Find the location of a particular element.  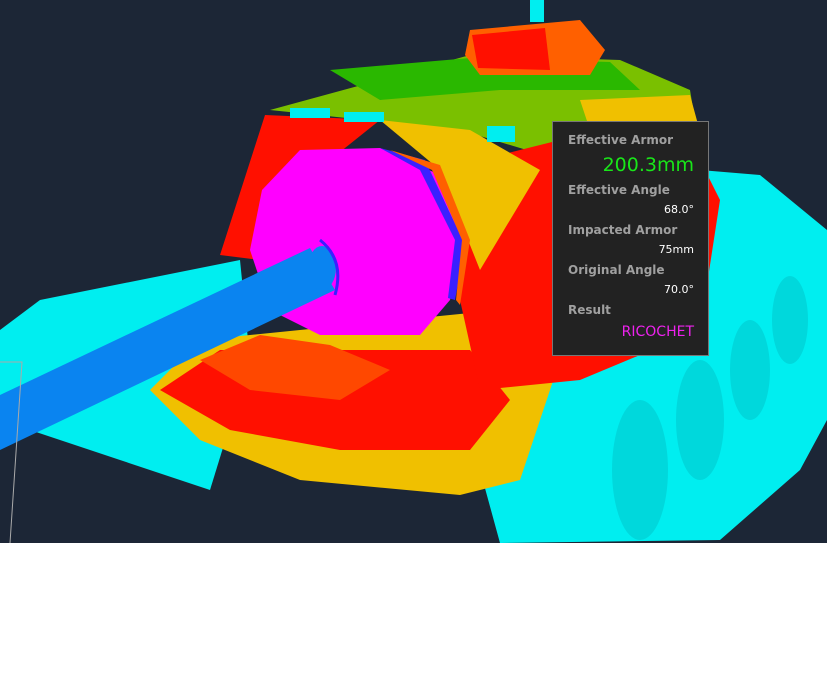

impacted-armor-value: 75mm is located at coordinates (676, 249).